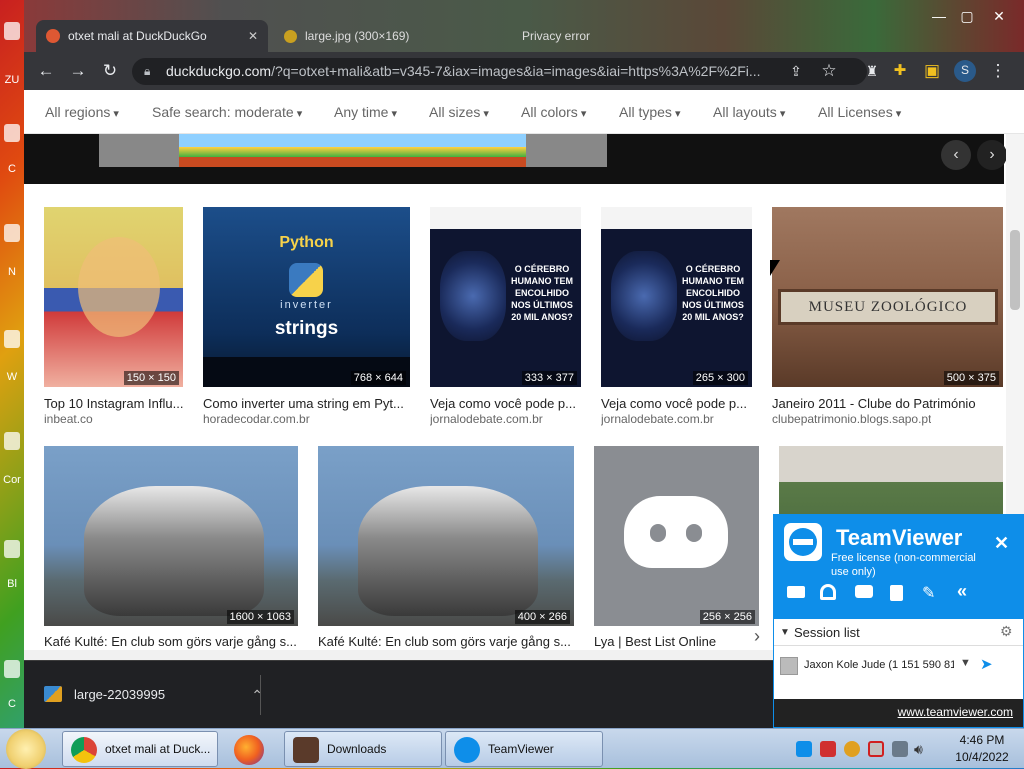 This screenshot has height=769, width=1024. Describe the element at coordinates (829, 71) in the screenshot. I see `bookmark-star-icon: ☆` at that location.